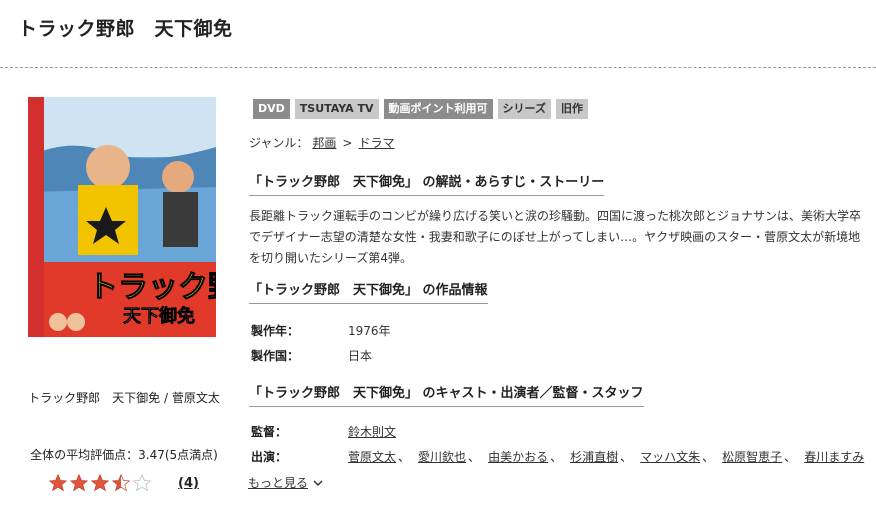 This screenshot has width=876, height=509. What do you see at coordinates (834, 456) in the screenshot?
I see `cast-link: 春川ますみ` at bounding box center [834, 456].